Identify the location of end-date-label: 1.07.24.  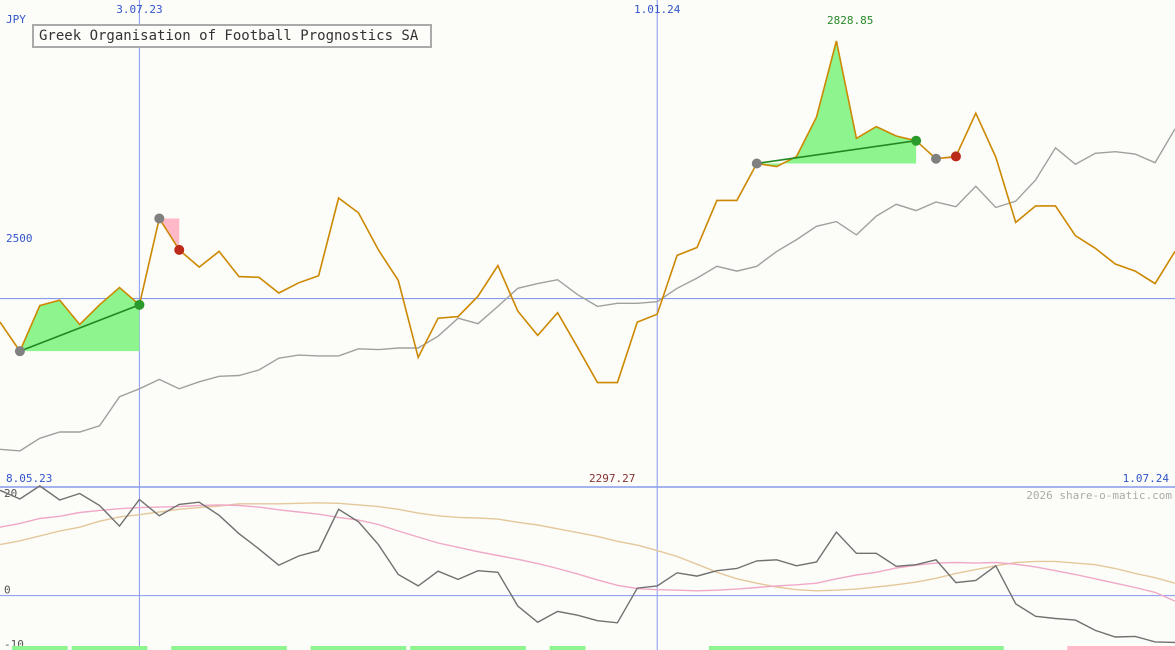
(1145, 478).